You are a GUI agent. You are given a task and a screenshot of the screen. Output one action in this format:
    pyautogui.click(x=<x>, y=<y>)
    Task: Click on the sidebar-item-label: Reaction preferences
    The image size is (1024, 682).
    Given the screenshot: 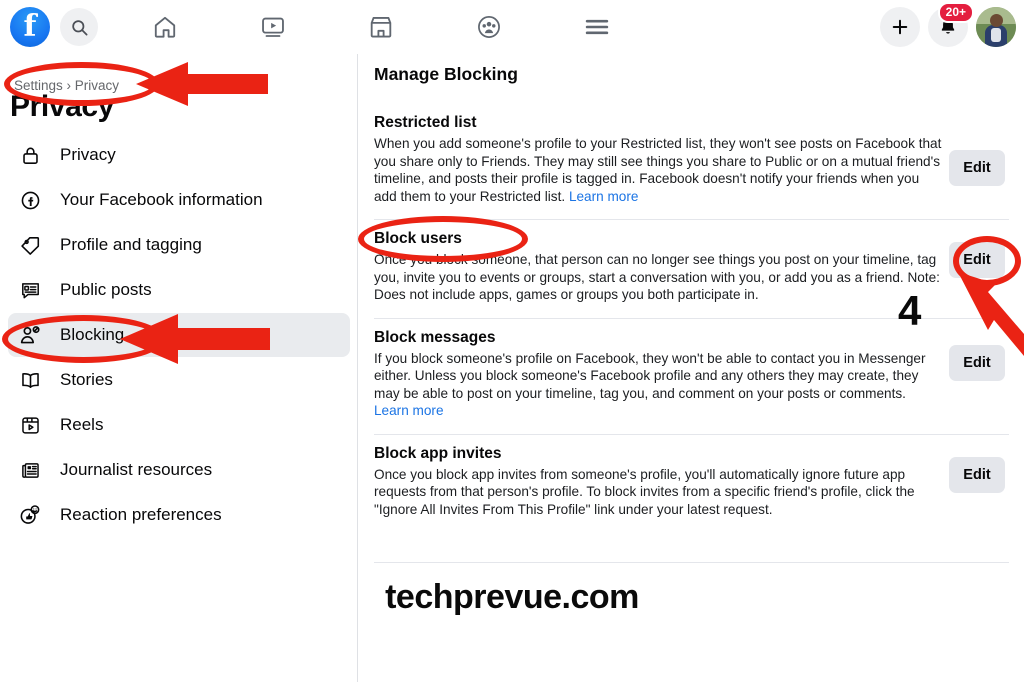 What is the action you would take?
    pyautogui.click(x=141, y=514)
    